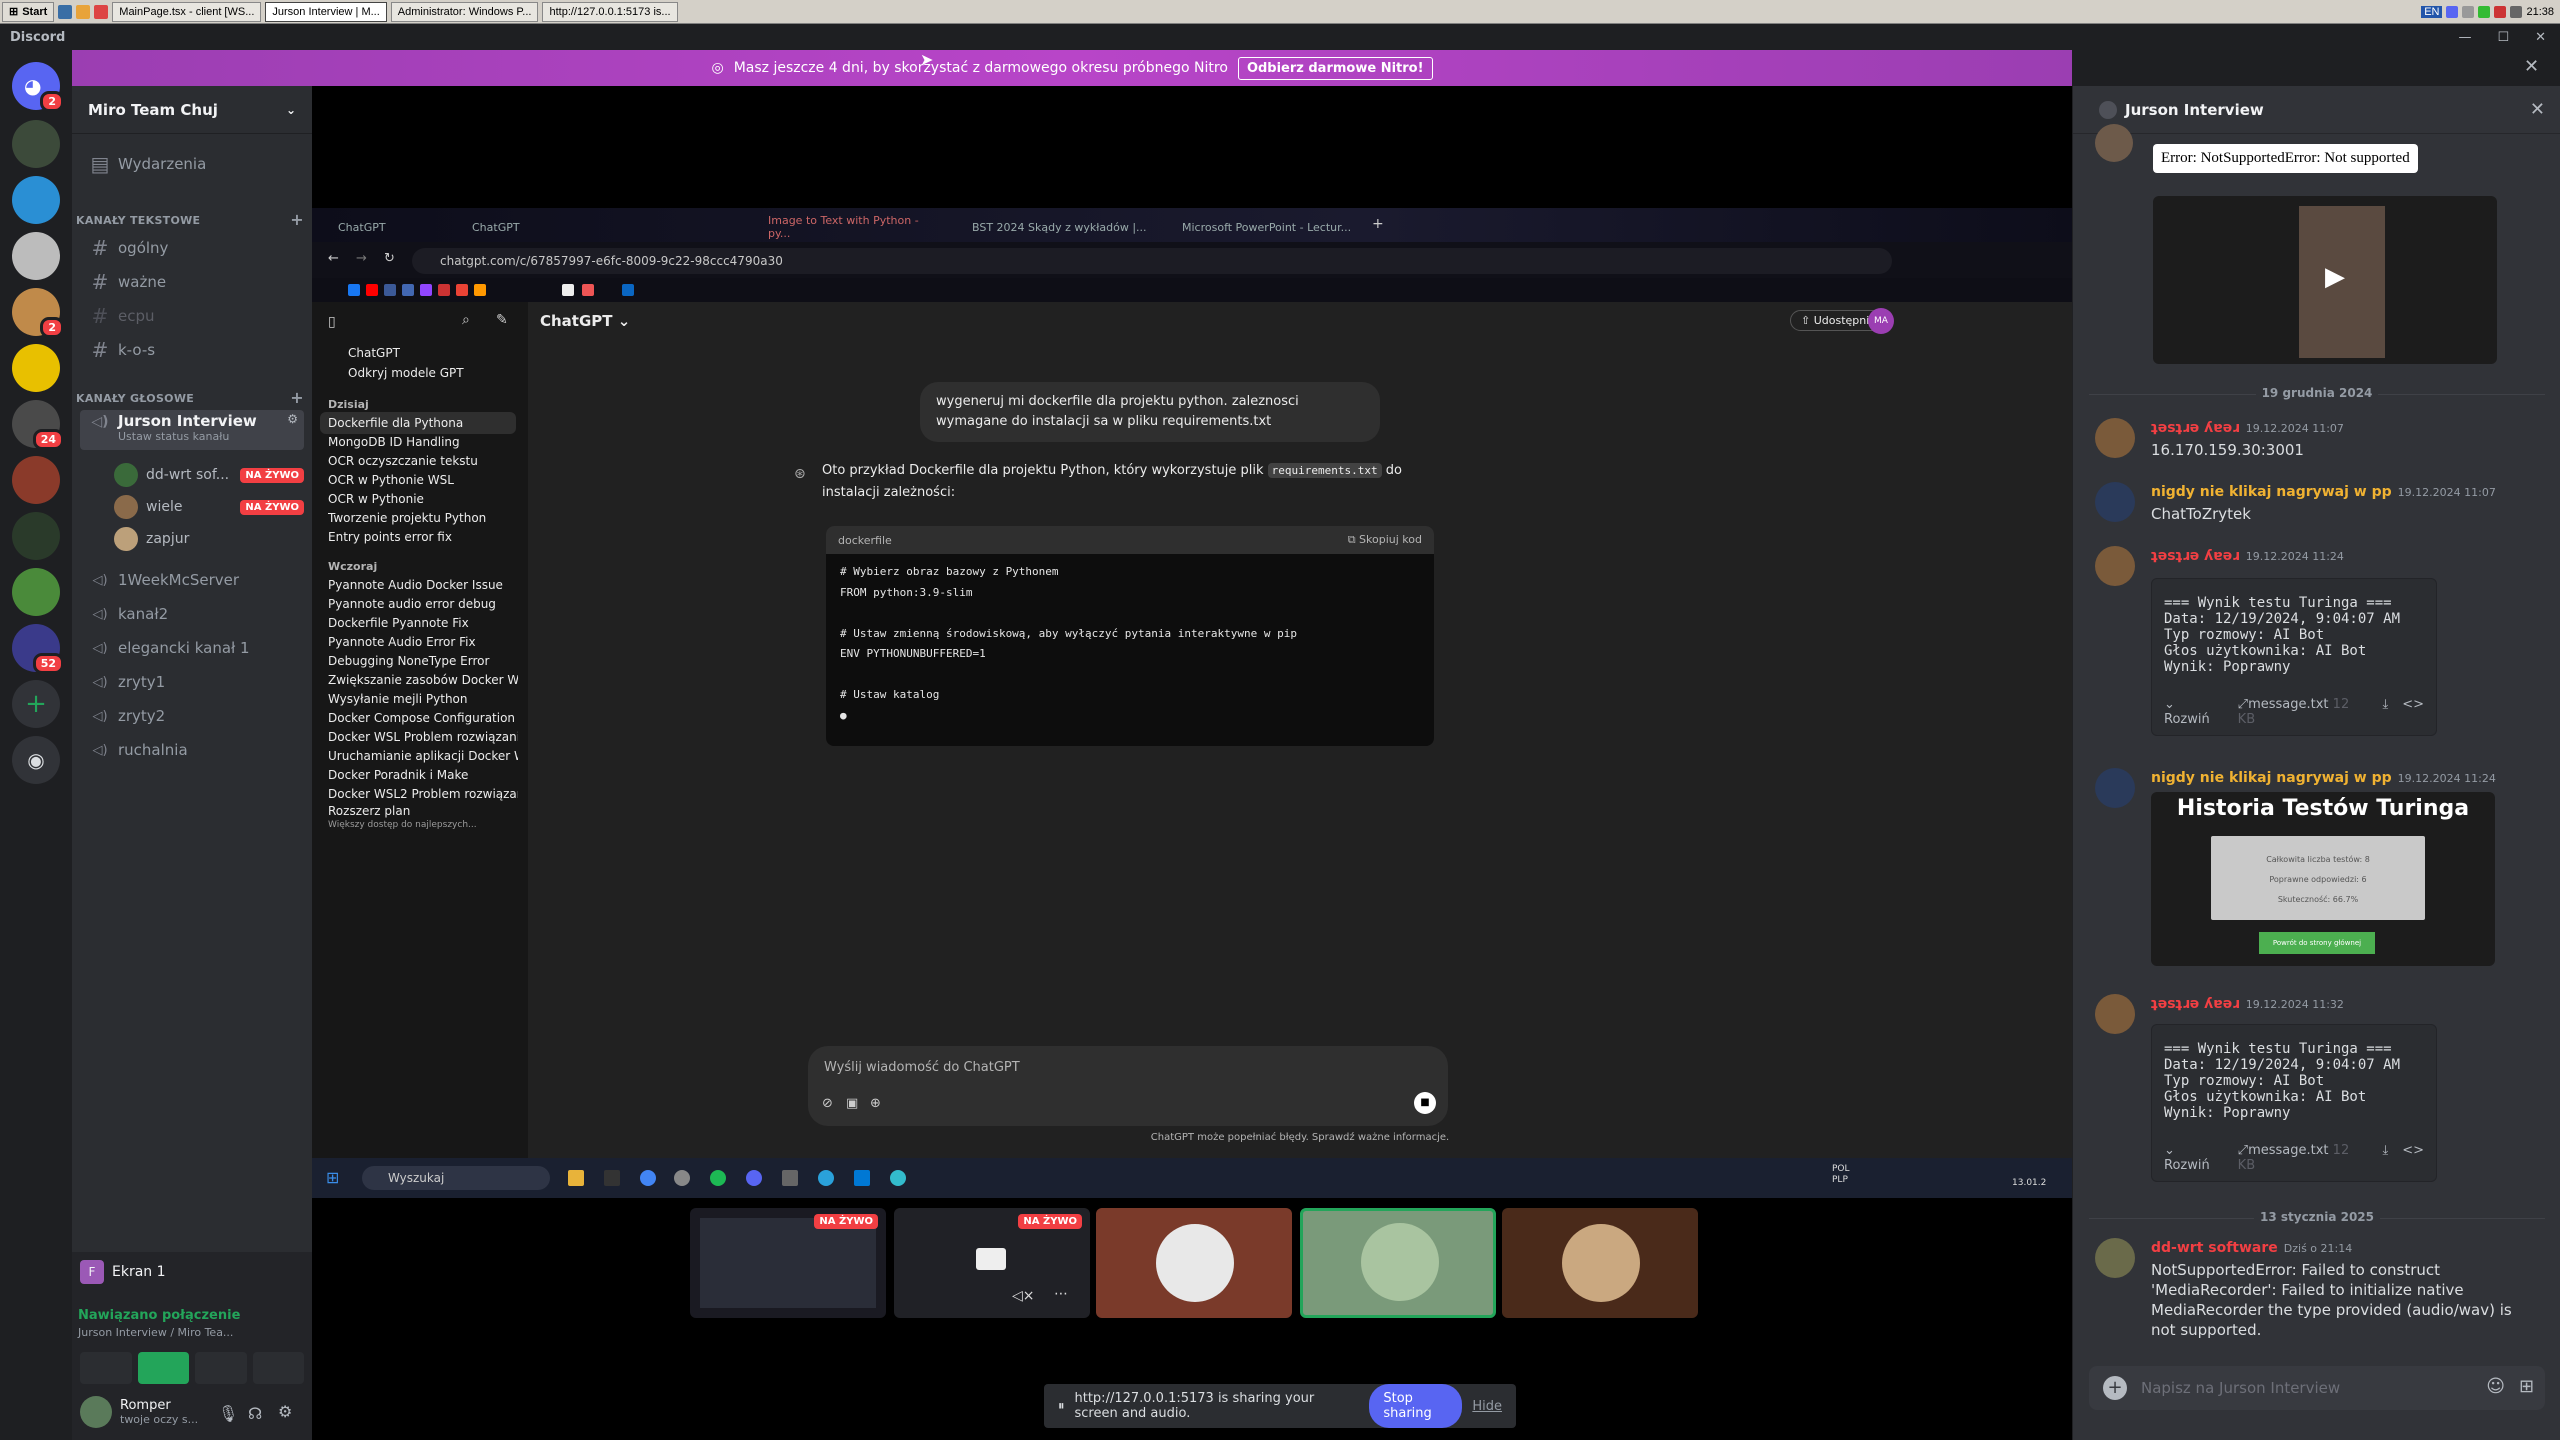  Describe the element at coordinates (682, 1178) in the screenshot. I see `settings-icon` at that location.